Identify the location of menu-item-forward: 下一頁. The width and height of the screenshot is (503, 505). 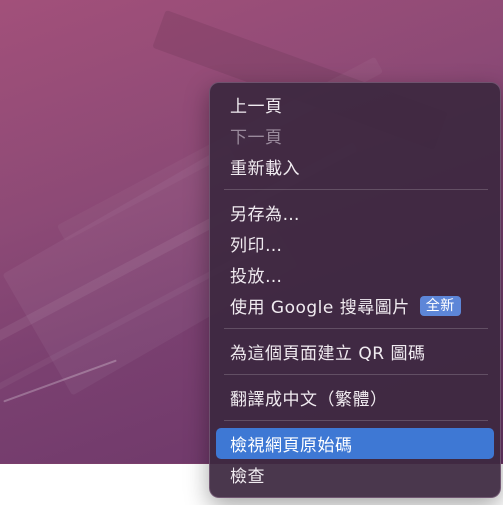
(256, 138).